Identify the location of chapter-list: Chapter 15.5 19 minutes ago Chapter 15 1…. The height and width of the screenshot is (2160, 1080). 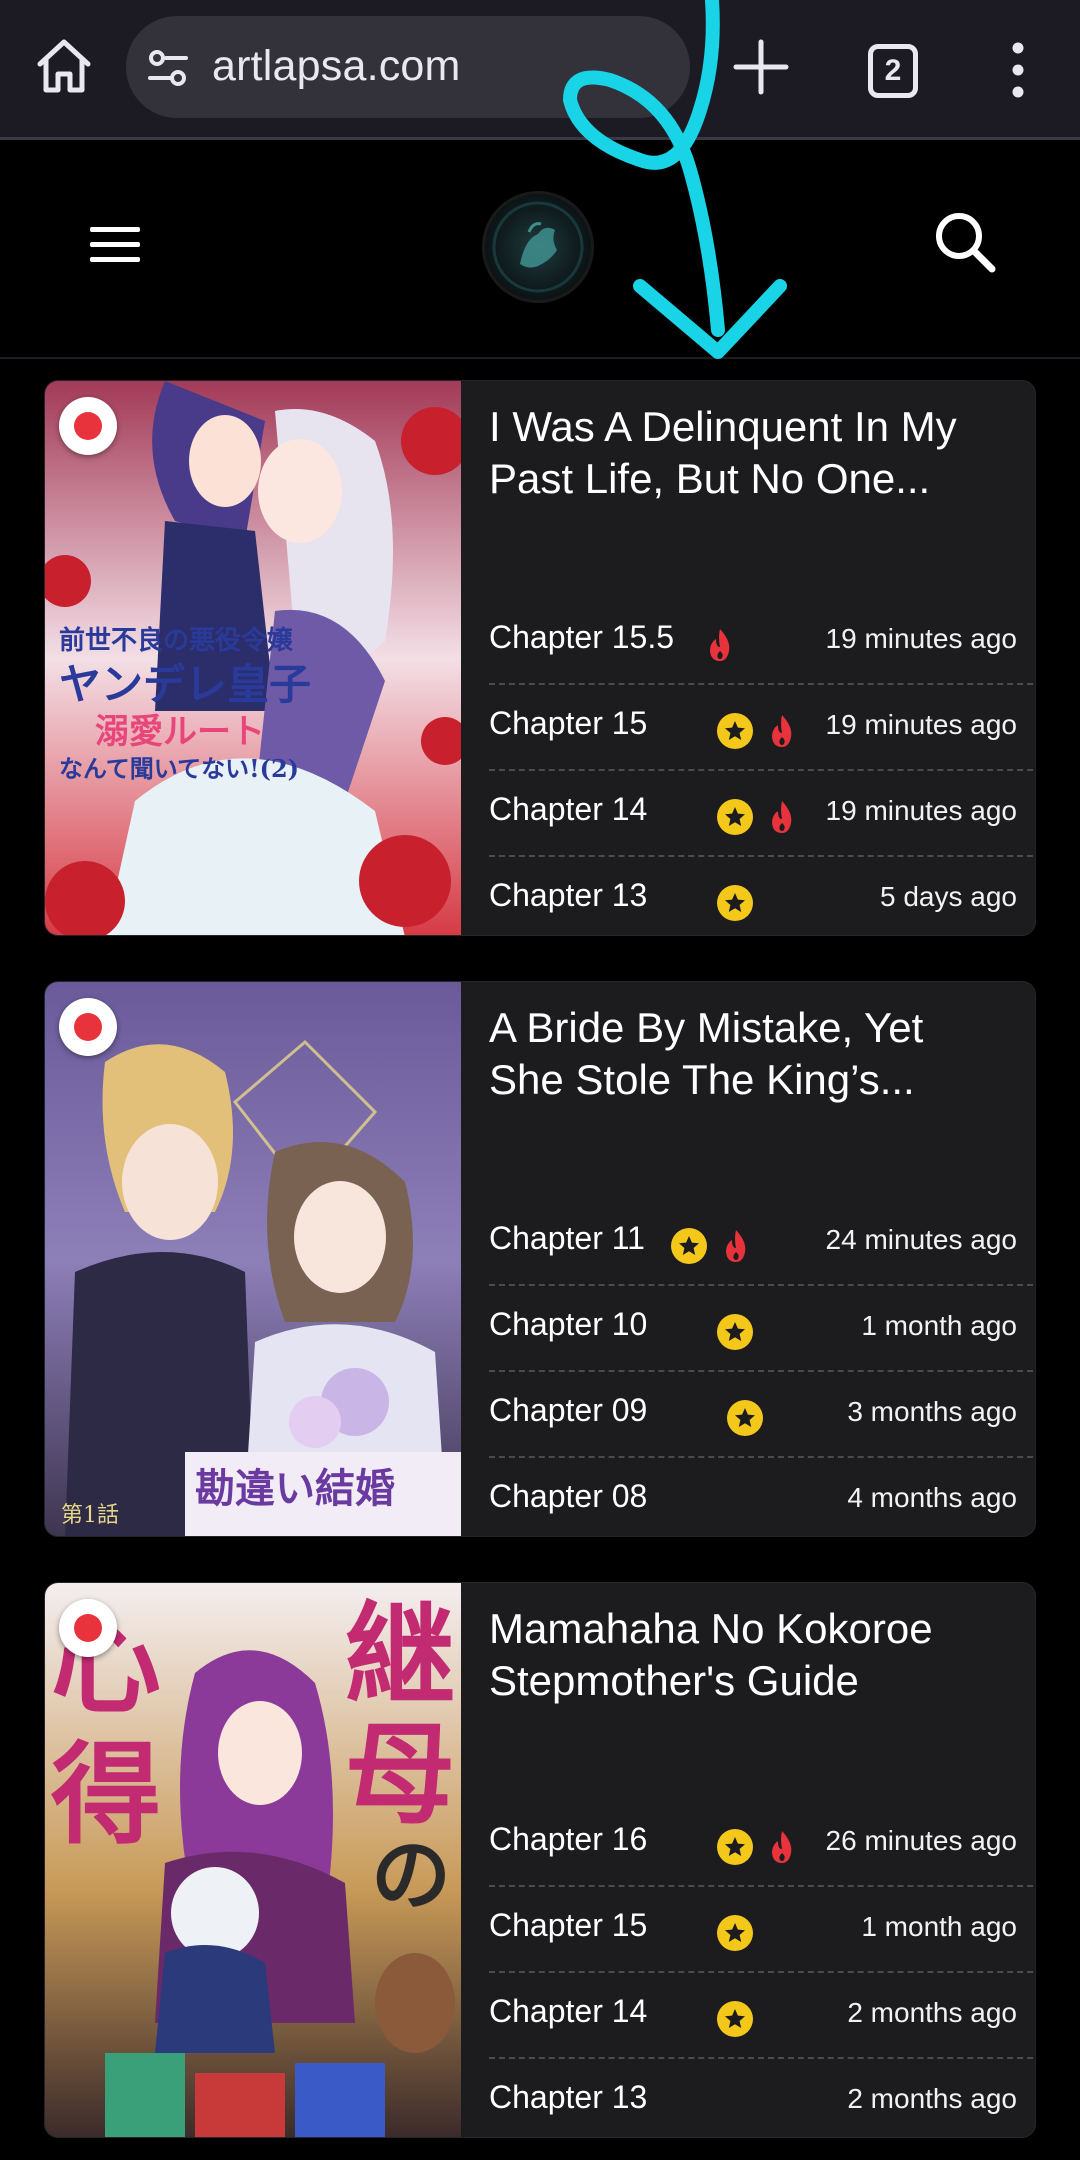
(762, 767).